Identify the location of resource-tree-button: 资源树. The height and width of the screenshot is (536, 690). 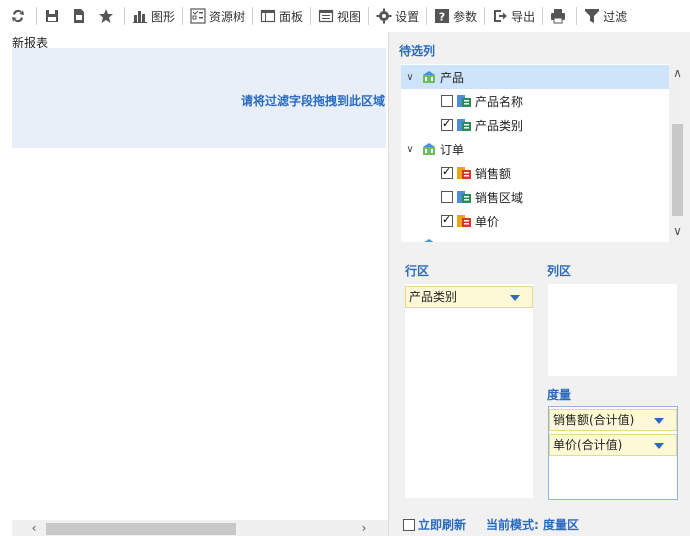
(217, 16).